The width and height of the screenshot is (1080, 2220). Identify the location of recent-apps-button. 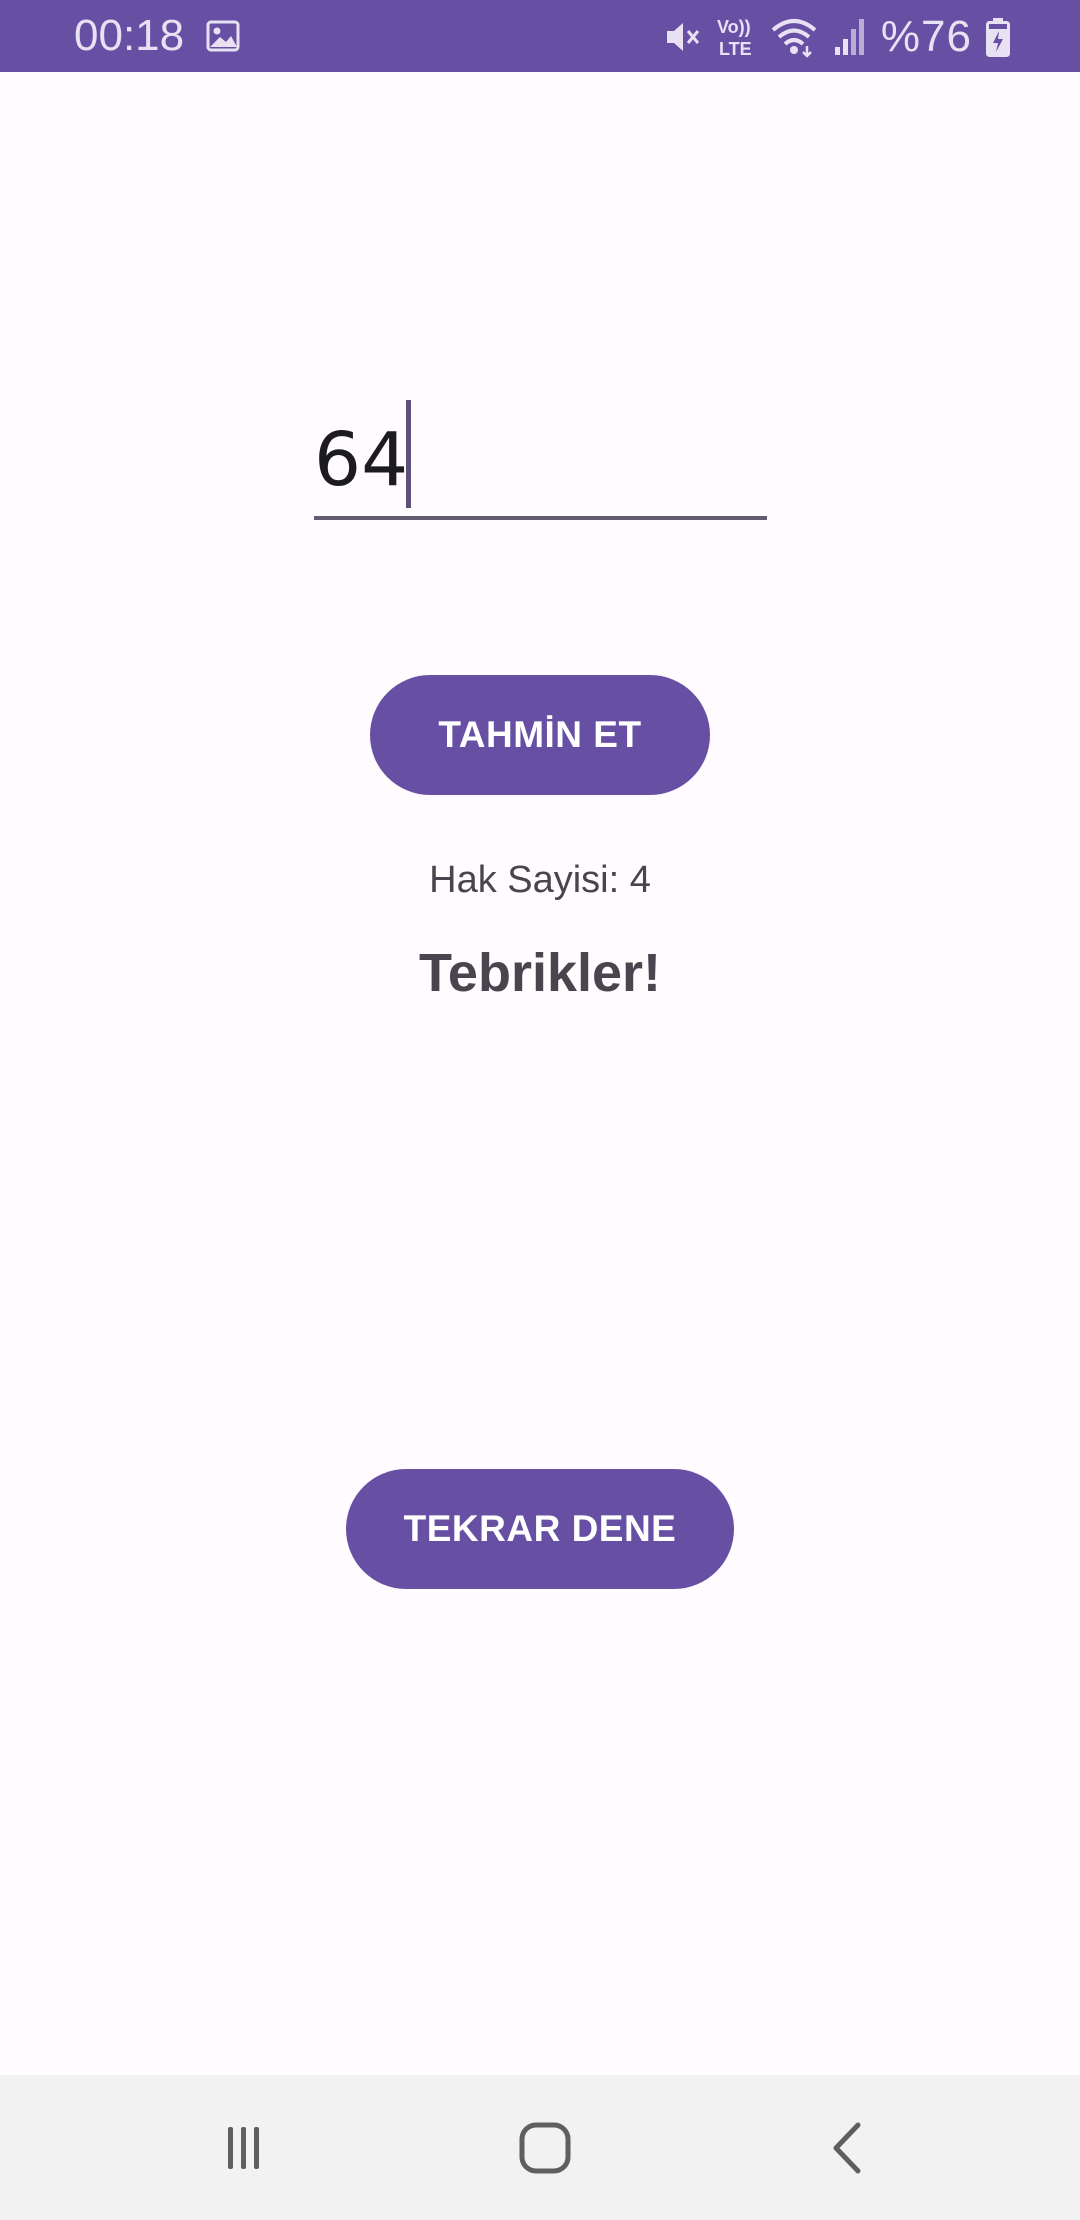
(244, 2148).